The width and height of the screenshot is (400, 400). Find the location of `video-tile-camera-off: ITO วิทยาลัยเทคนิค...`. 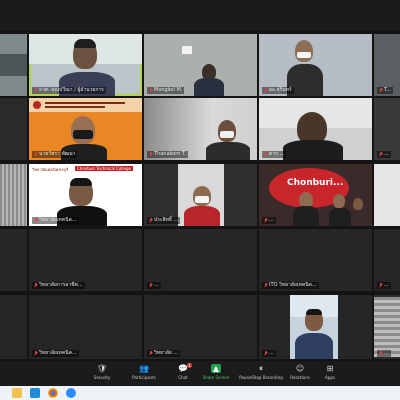

video-tile-camera-off: ITO วิทยาลัยเทคนิค... is located at coordinates (315, 260).